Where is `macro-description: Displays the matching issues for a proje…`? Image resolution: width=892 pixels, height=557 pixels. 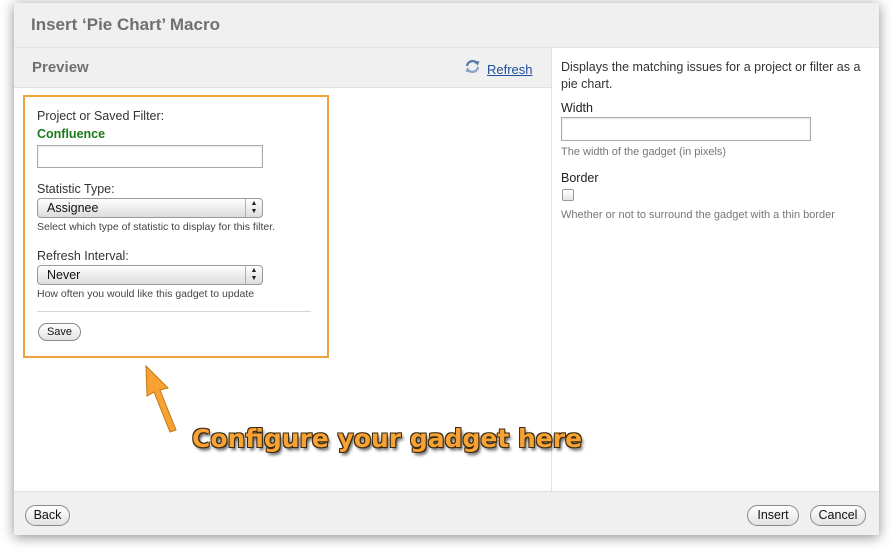 macro-description: Displays the matching issues for a proje… is located at coordinates (711, 75).